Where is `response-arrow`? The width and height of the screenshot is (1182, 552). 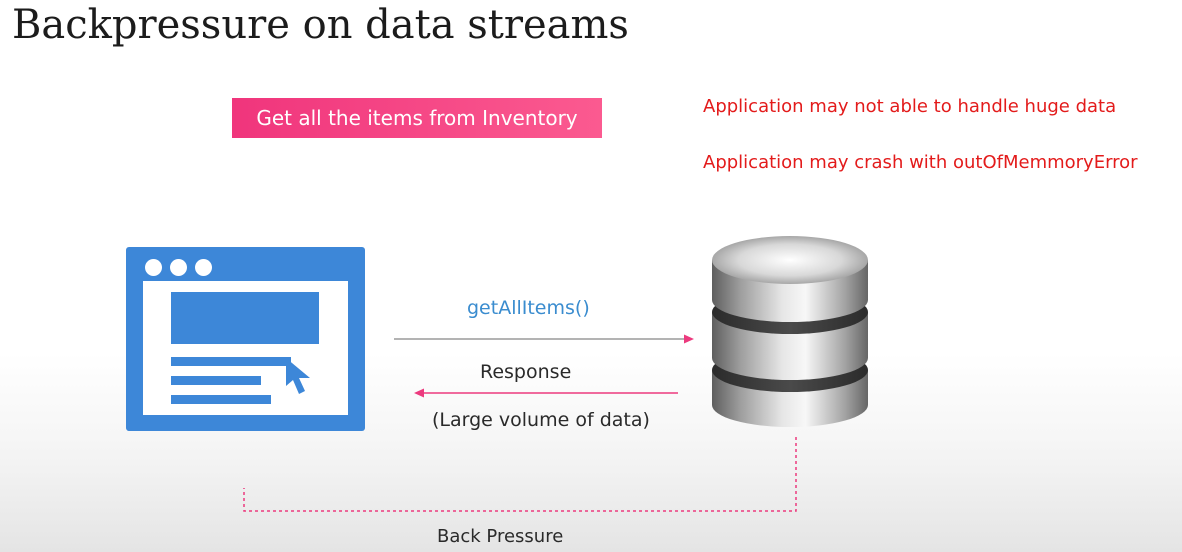
response-arrow is located at coordinates (546, 393).